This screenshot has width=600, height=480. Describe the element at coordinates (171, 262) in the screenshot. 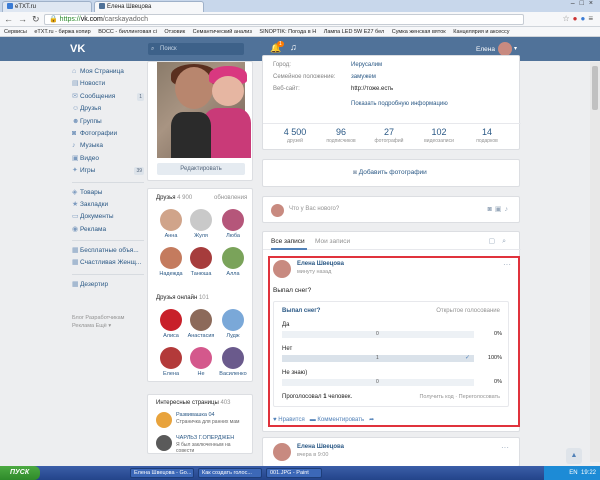

I see `friend-item: Надежда` at that location.